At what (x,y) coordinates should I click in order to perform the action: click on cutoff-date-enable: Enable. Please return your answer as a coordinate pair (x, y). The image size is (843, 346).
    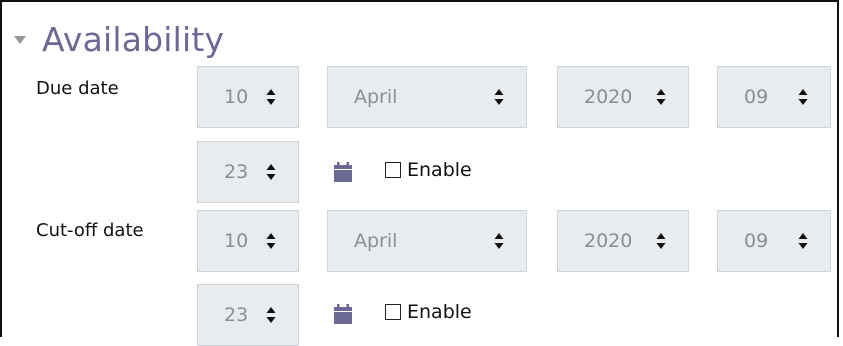
    Looking at the image, I should click on (428, 312).